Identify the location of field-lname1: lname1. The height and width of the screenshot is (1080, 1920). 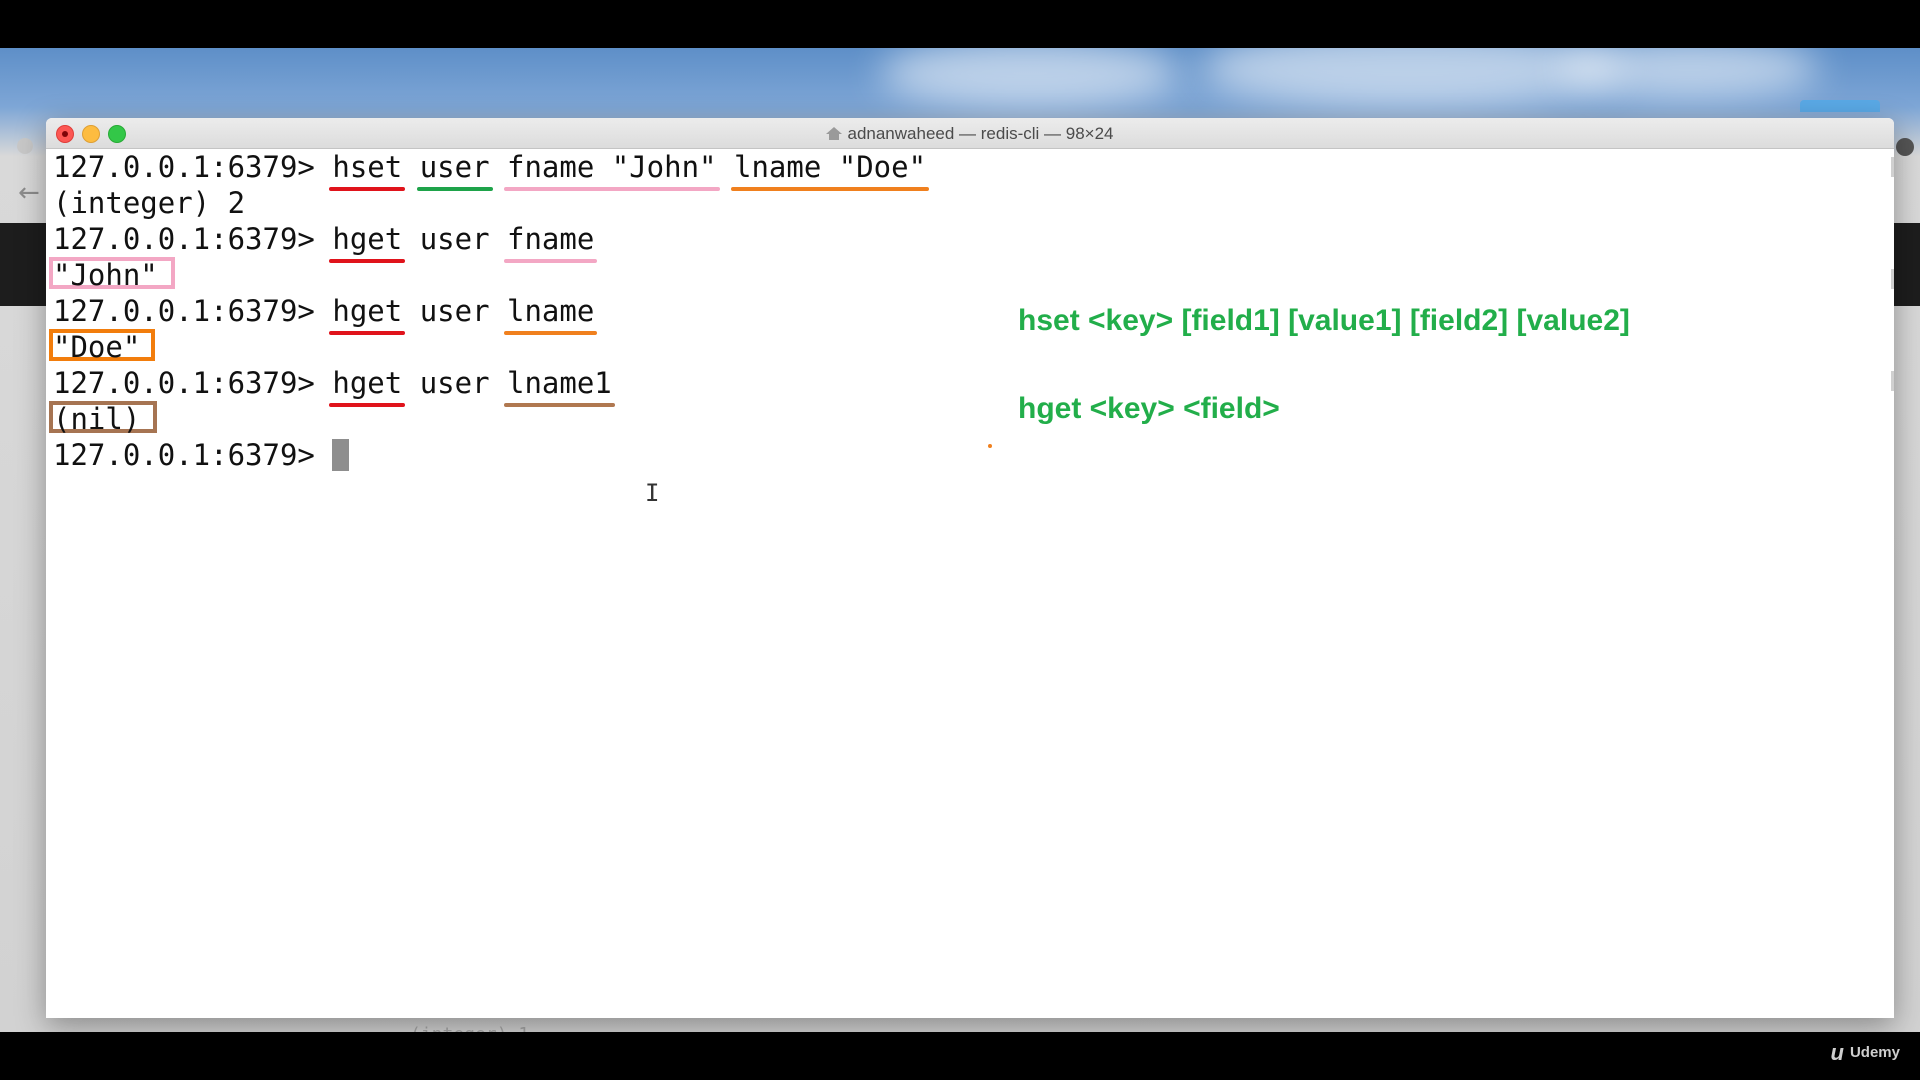
(559, 386).